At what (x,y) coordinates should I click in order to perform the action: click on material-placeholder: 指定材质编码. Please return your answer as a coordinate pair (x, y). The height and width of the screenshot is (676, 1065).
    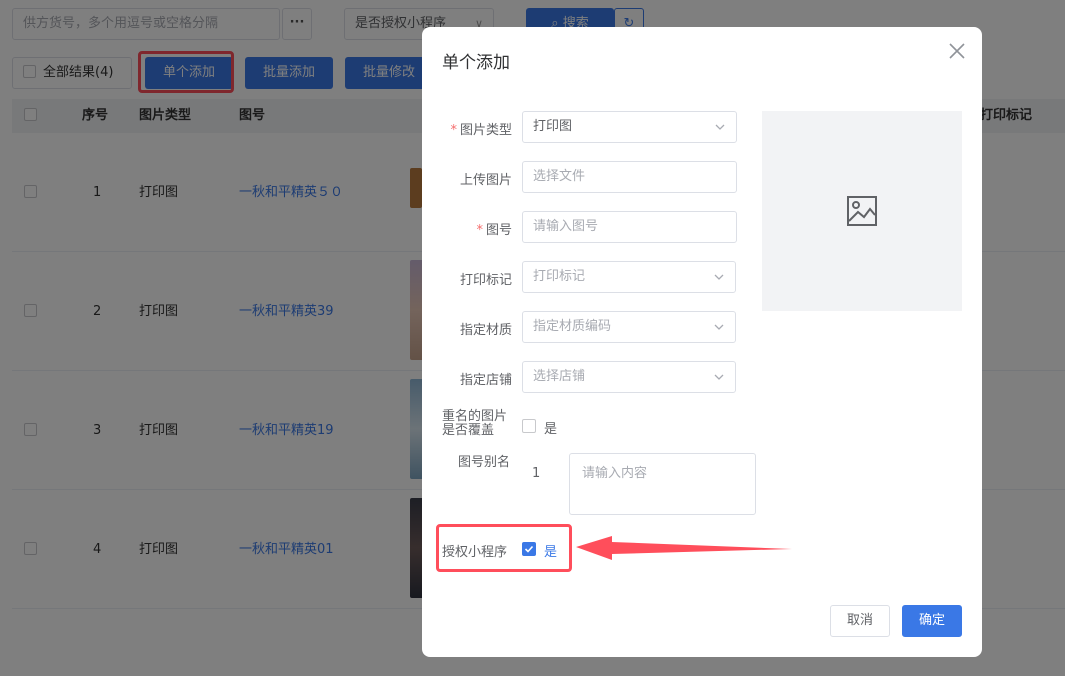
    Looking at the image, I should click on (572, 326).